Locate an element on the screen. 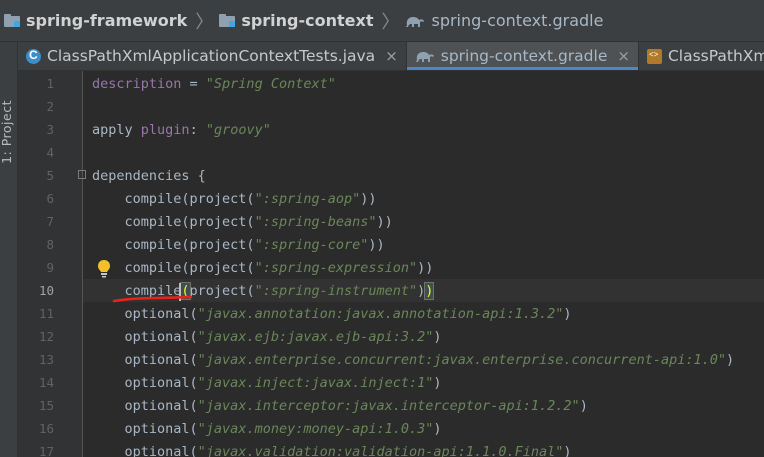 The image size is (764, 457). left-tool-strip: 1: Project is located at coordinates (9, 249).